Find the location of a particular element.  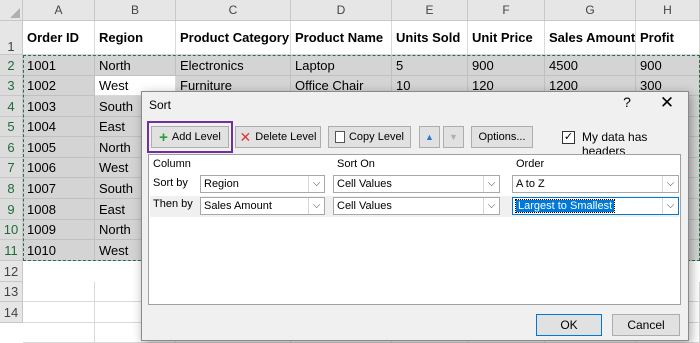

then-by-column-value: Sales Amount is located at coordinates (238, 206).